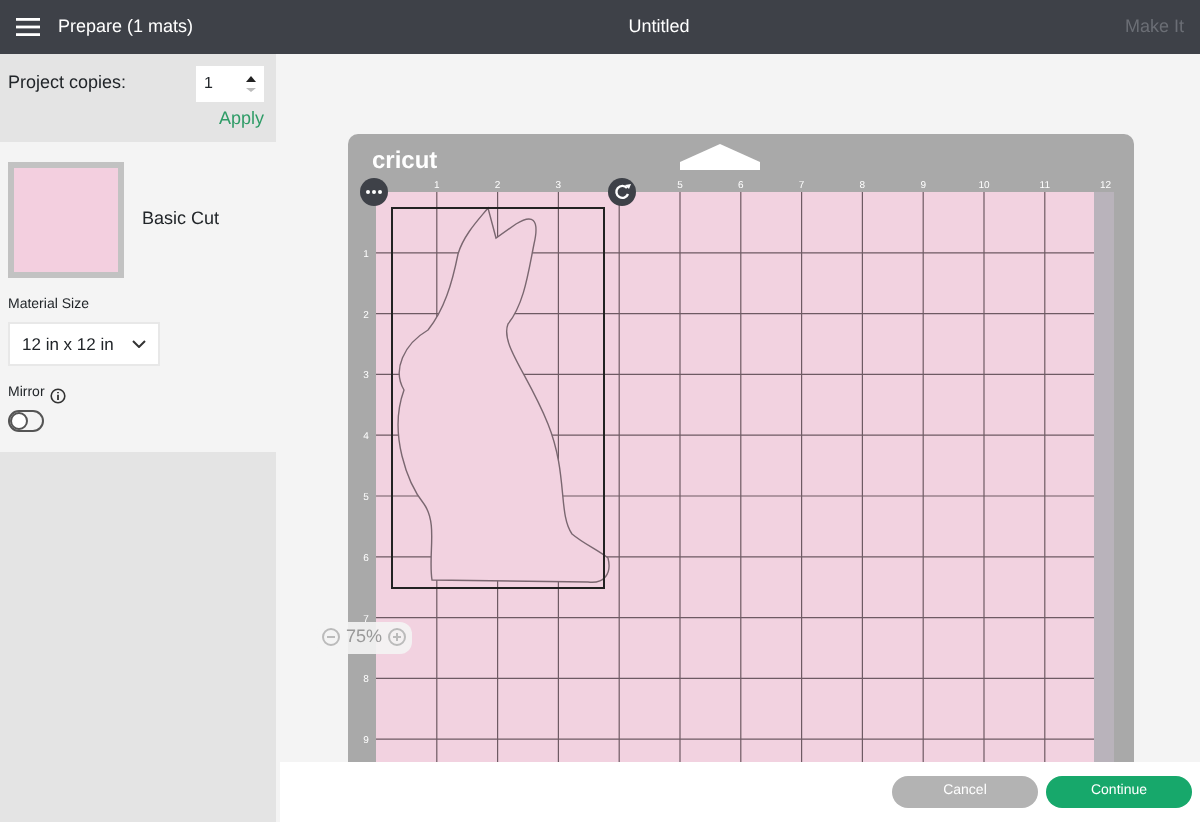  Describe the element at coordinates (28, 27) in the screenshot. I see `menu-icon` at that location.